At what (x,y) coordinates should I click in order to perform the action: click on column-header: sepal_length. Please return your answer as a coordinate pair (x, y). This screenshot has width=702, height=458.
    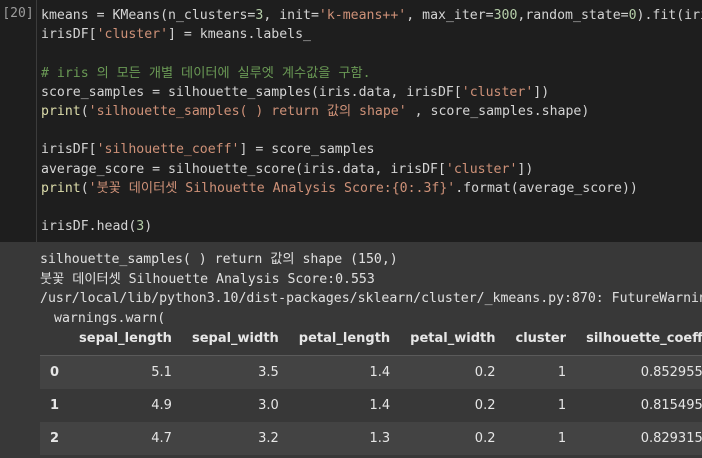
    Looking at the image, I should click on (125, 339).